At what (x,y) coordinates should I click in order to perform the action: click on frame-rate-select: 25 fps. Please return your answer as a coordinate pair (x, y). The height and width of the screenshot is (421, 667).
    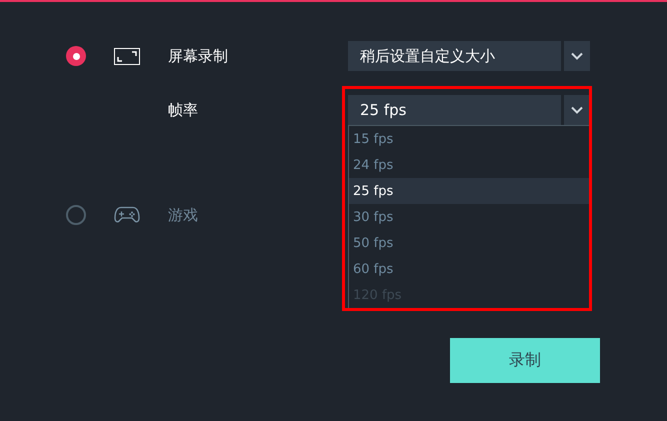
    Looking at the image, I should click on (454, 110).